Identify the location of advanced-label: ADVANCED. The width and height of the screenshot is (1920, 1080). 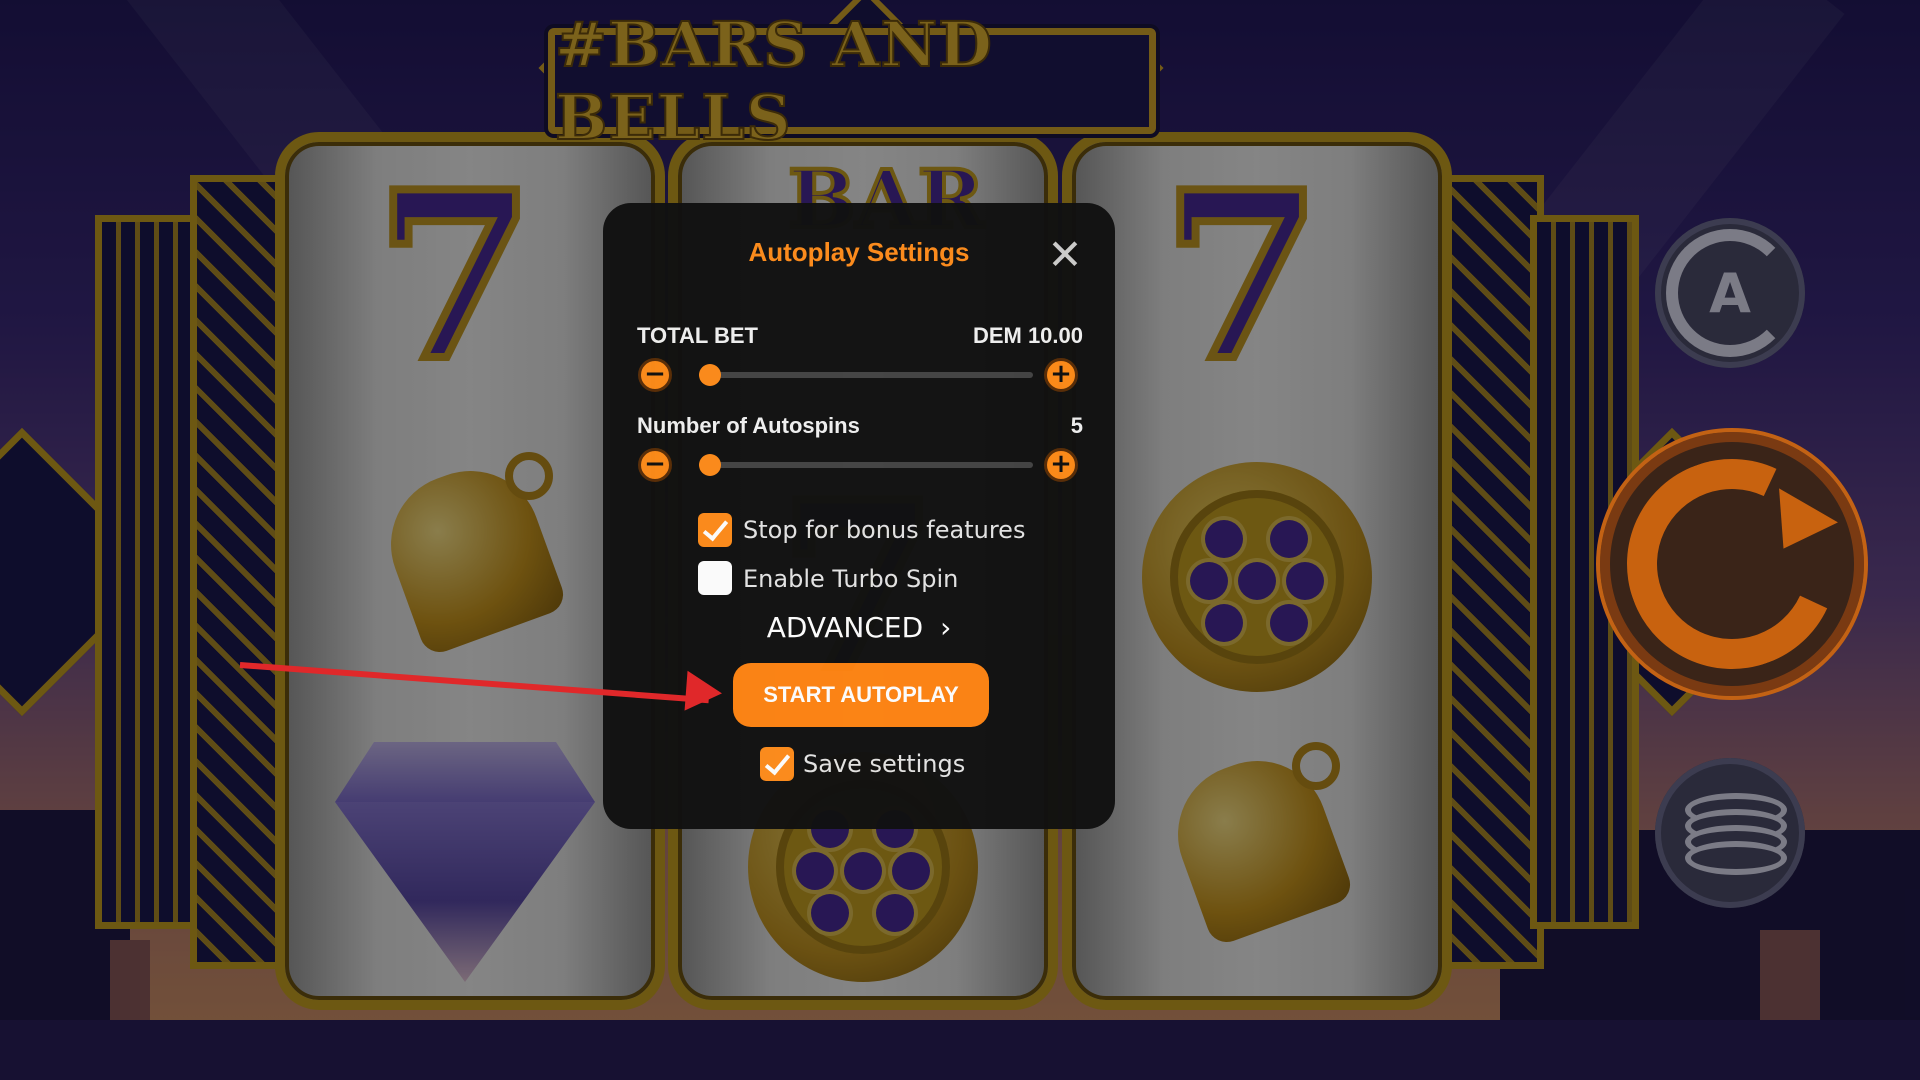
(845, 627).